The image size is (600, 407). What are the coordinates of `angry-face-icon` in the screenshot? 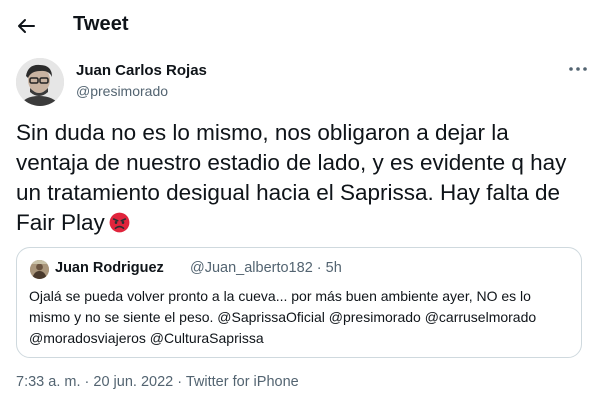 It's located at (119, 222).